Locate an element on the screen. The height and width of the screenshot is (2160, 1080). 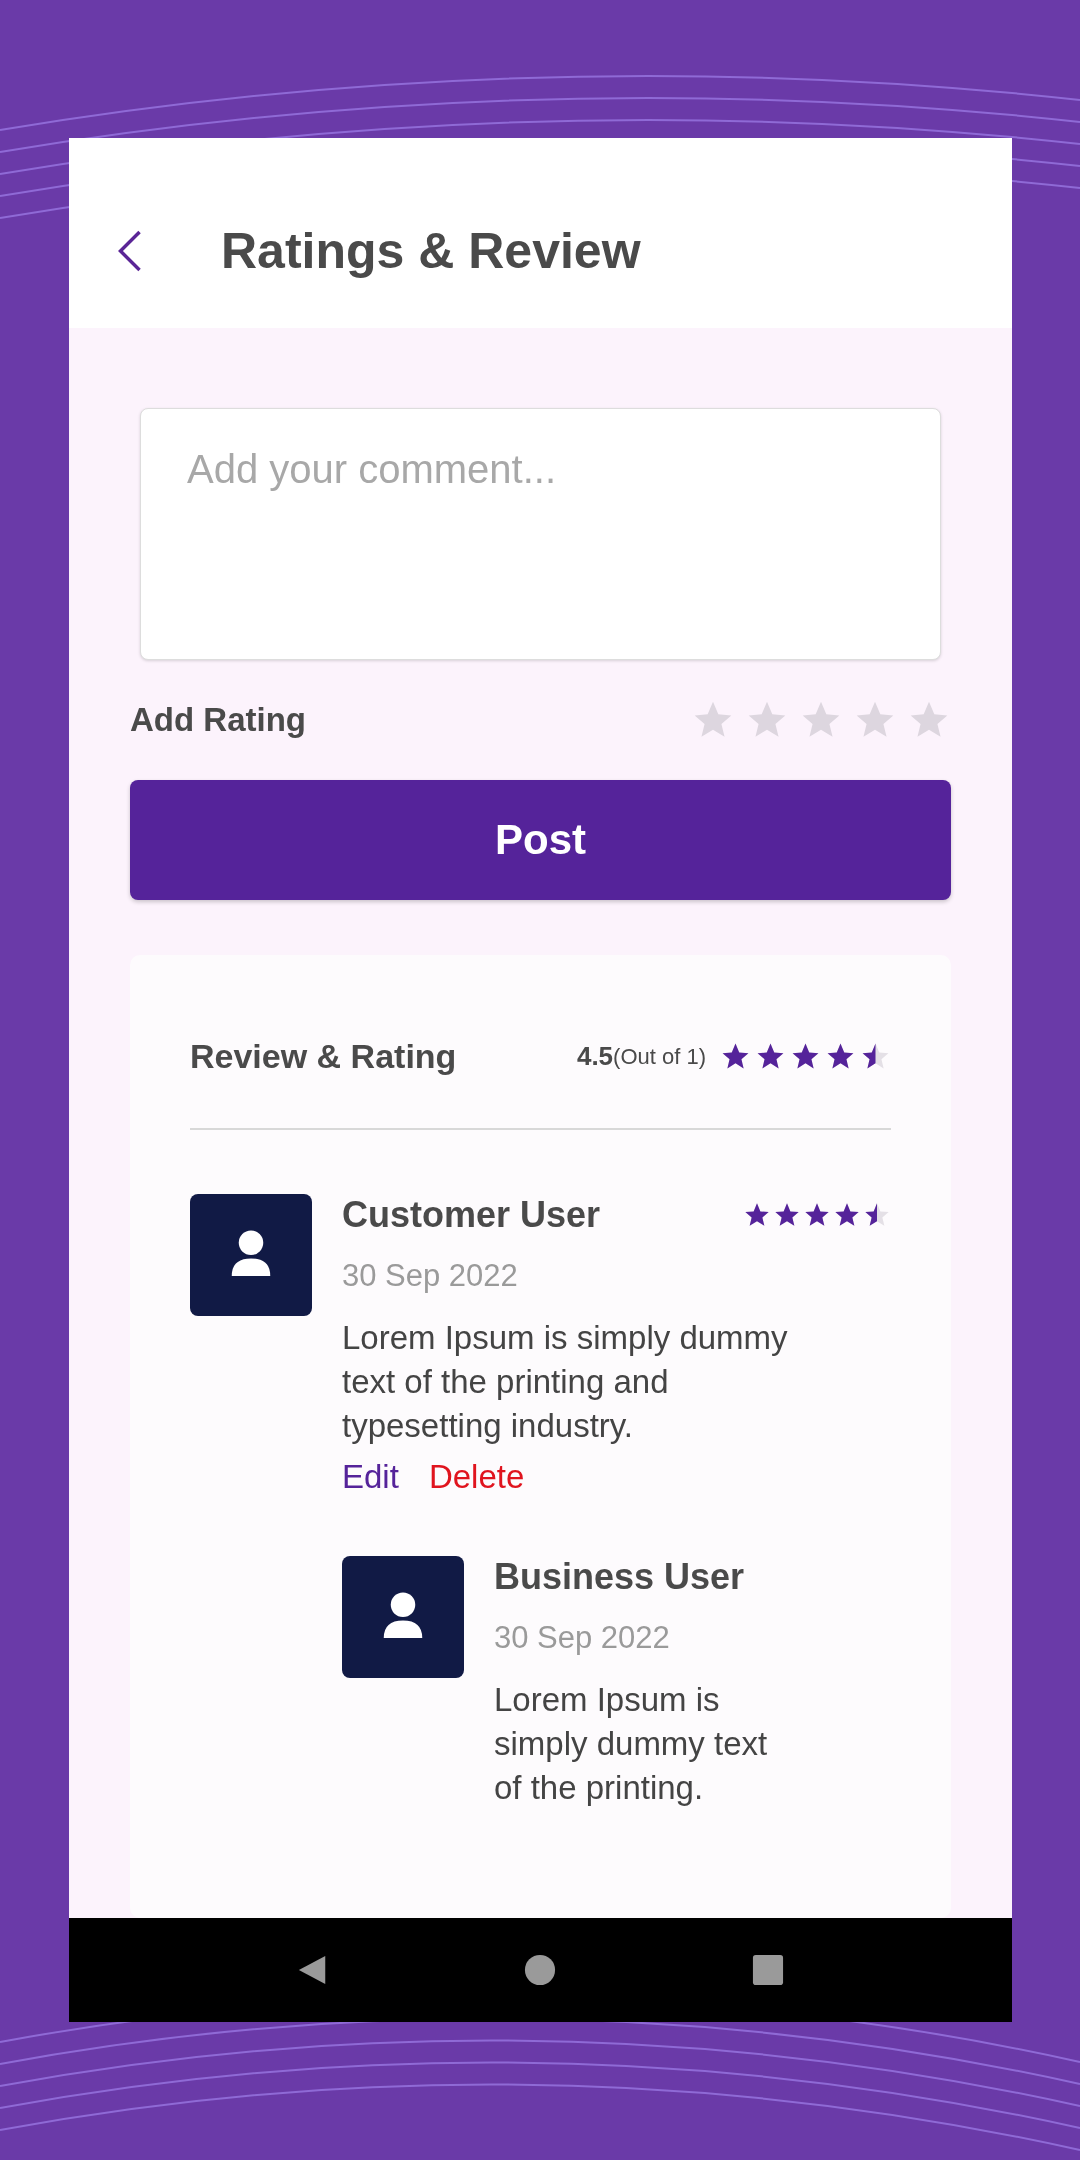
add-rating-label: Add Rating is located at coordinates (218, 720).